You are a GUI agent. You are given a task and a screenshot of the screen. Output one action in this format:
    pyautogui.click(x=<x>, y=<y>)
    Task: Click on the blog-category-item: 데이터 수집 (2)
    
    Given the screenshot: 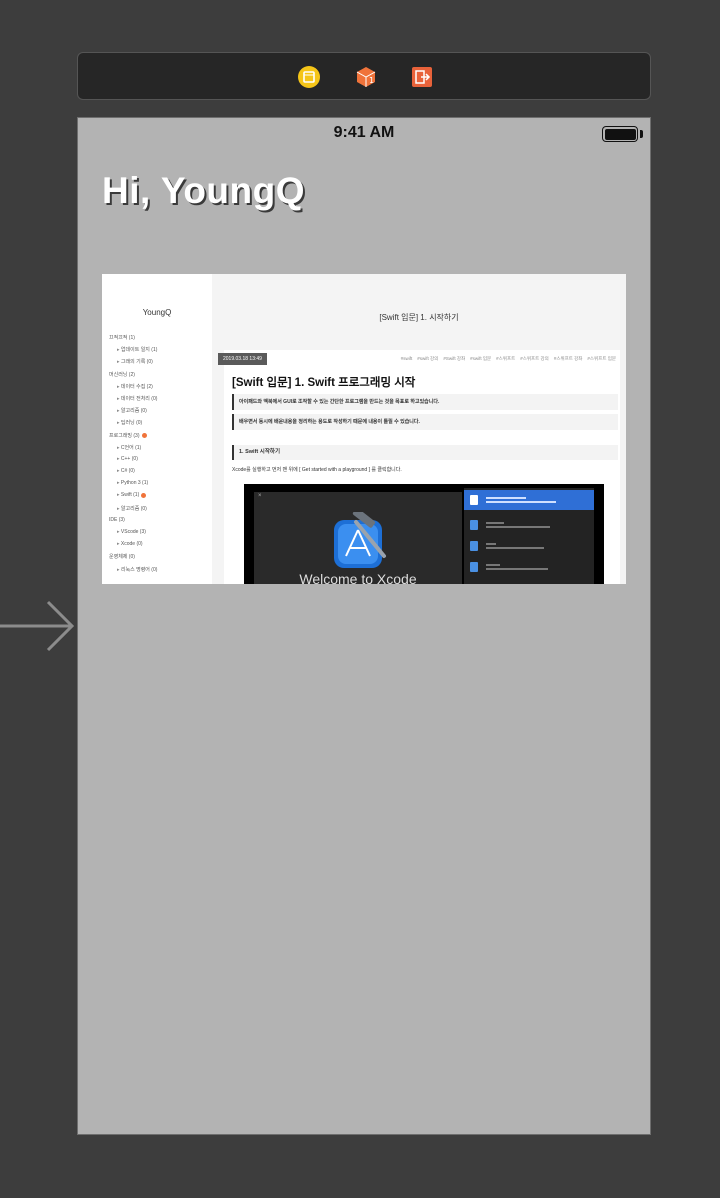 What is the action you would take?
    pyautogui.click(x=133, y=389)
    